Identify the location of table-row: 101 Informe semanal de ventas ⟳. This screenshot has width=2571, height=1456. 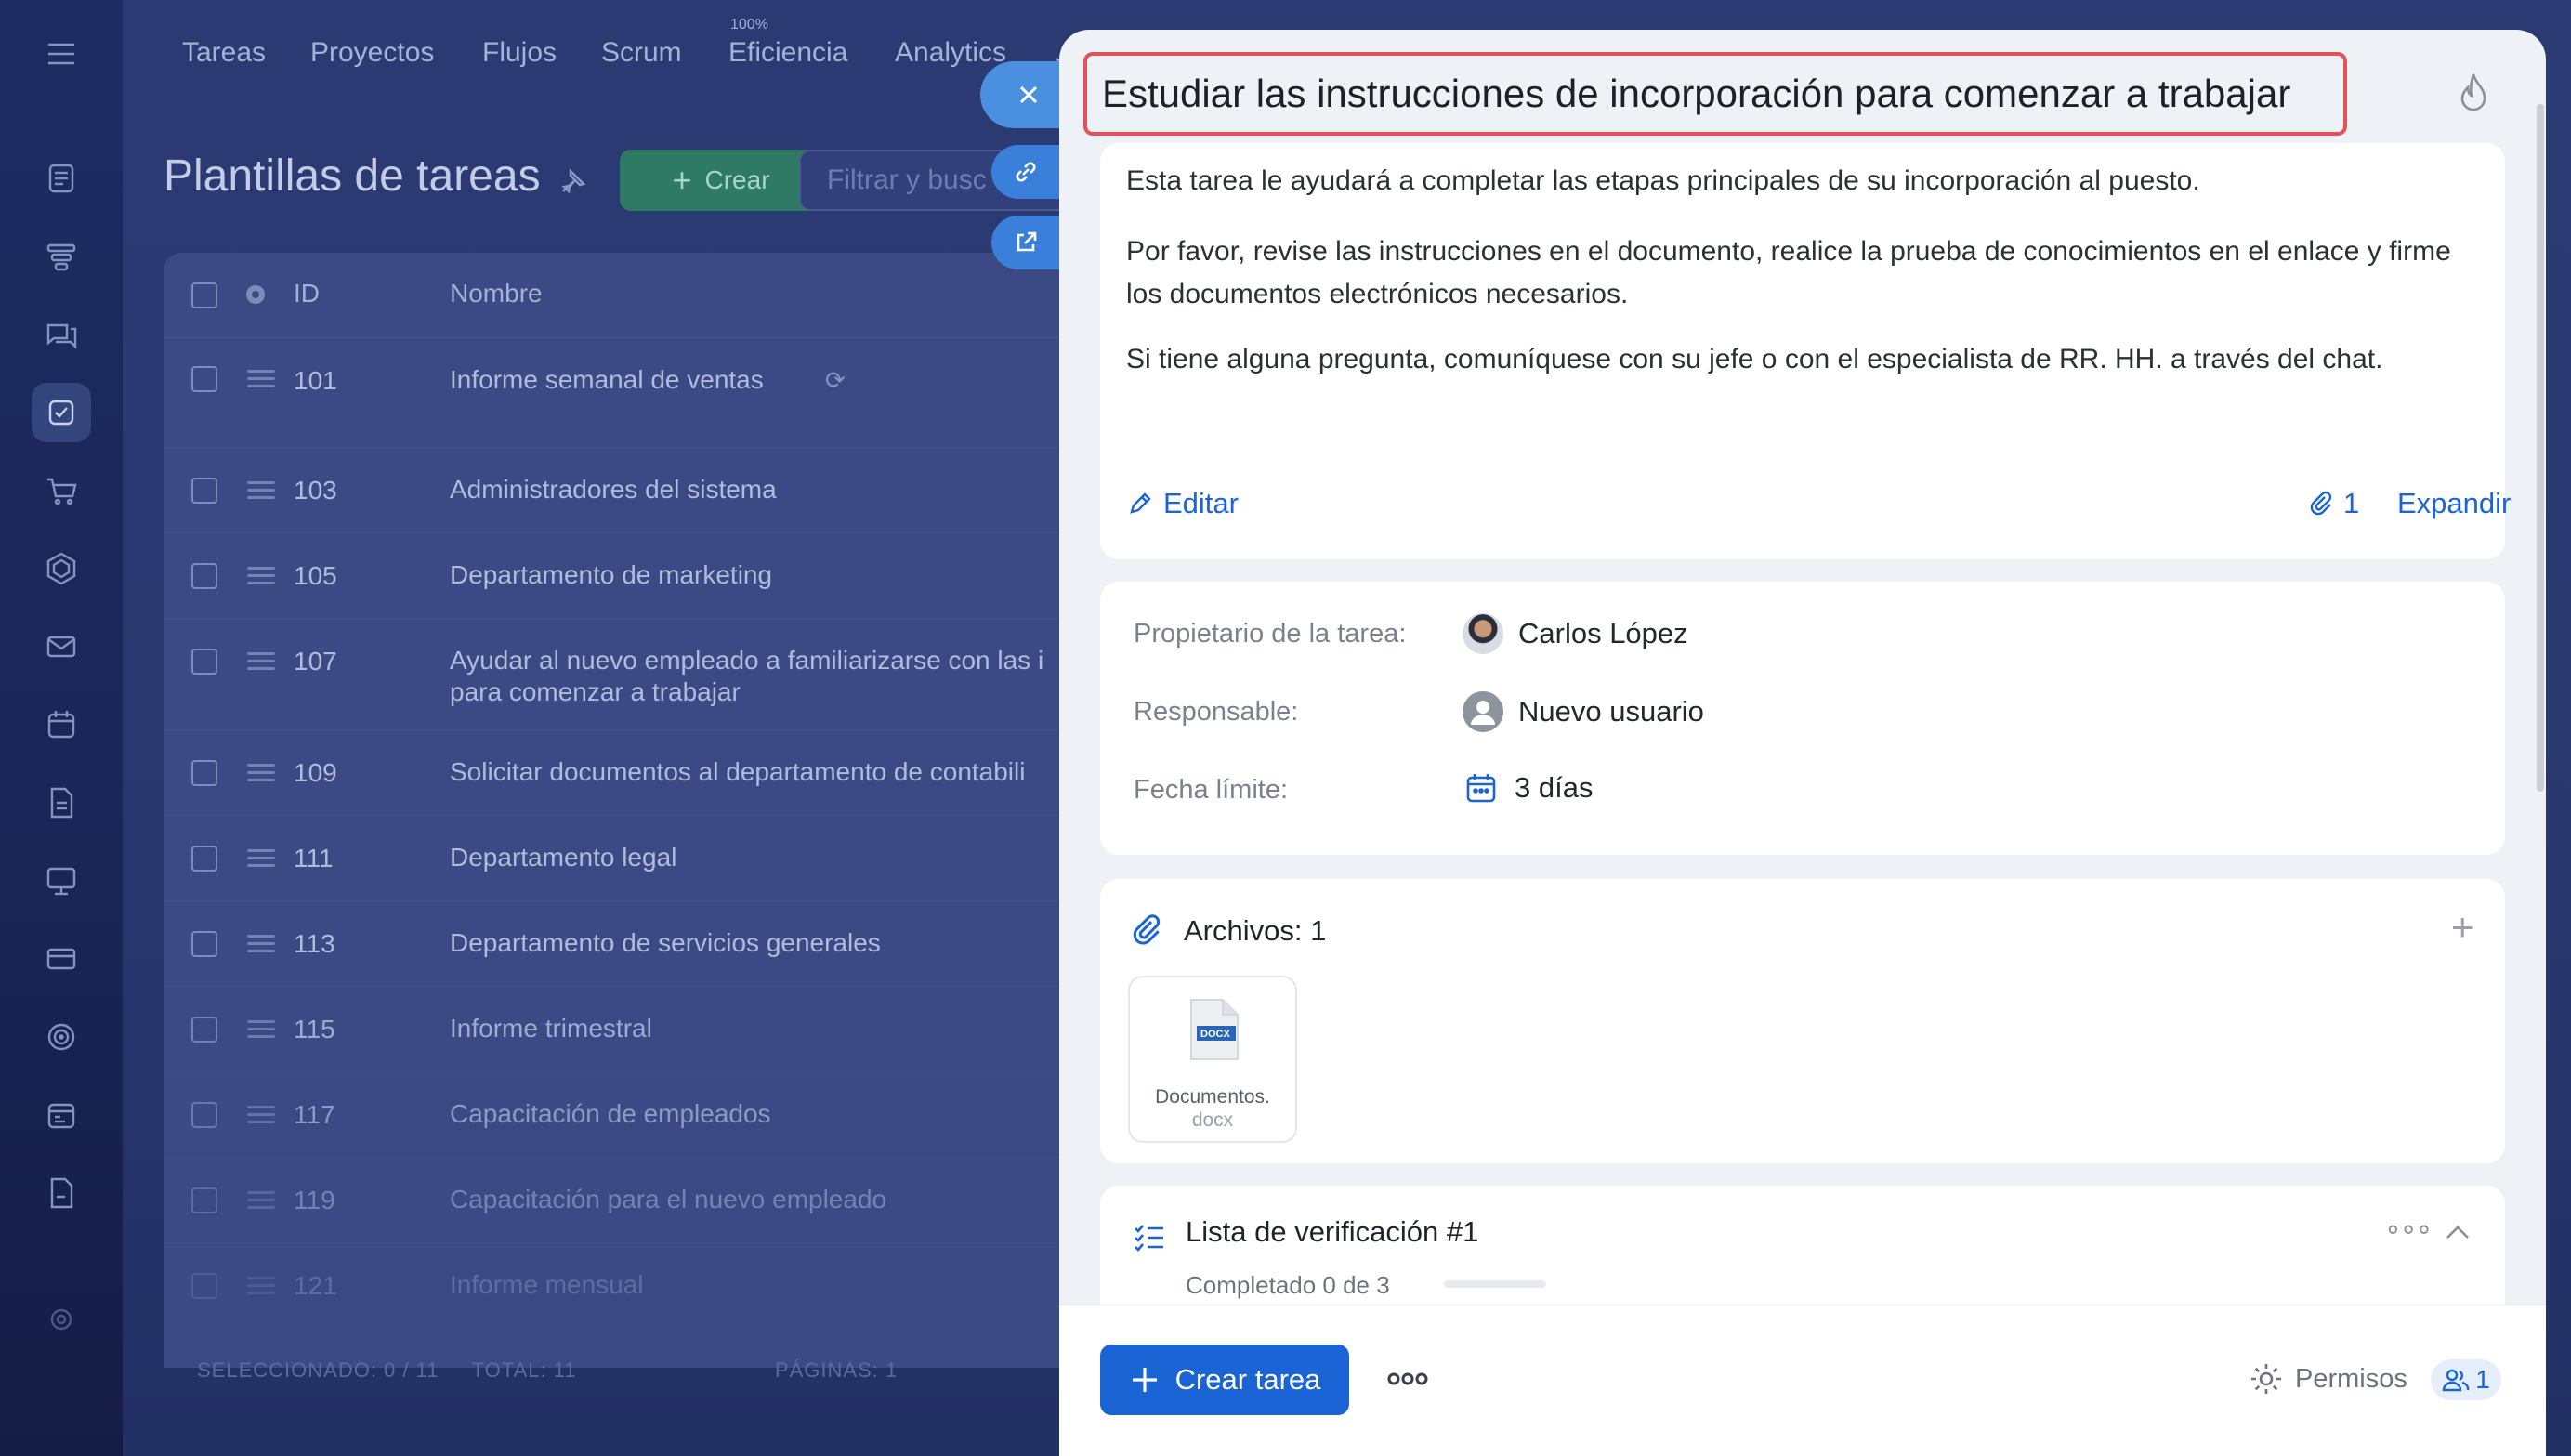
(675, 393).